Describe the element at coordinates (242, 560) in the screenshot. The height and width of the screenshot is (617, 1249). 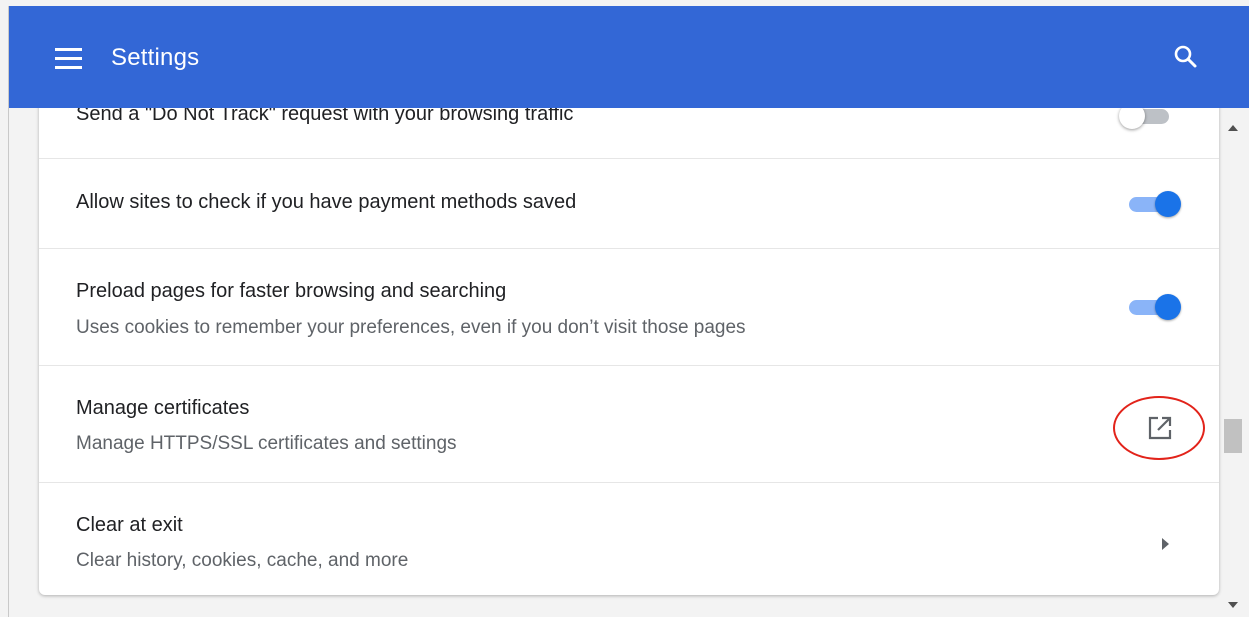
I see `setting-subtitle: Clear history, cookies, cache, and more` at that location.